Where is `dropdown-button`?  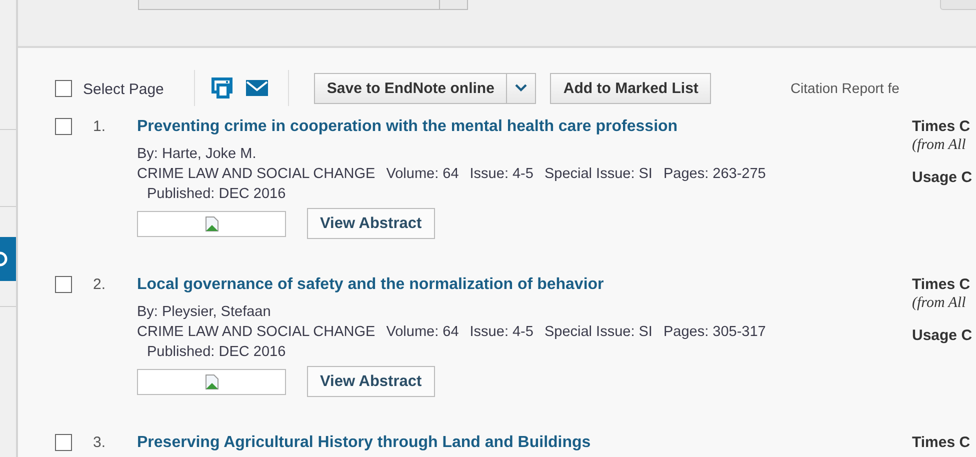 dropdown-button is located at coordinates (521, 88).